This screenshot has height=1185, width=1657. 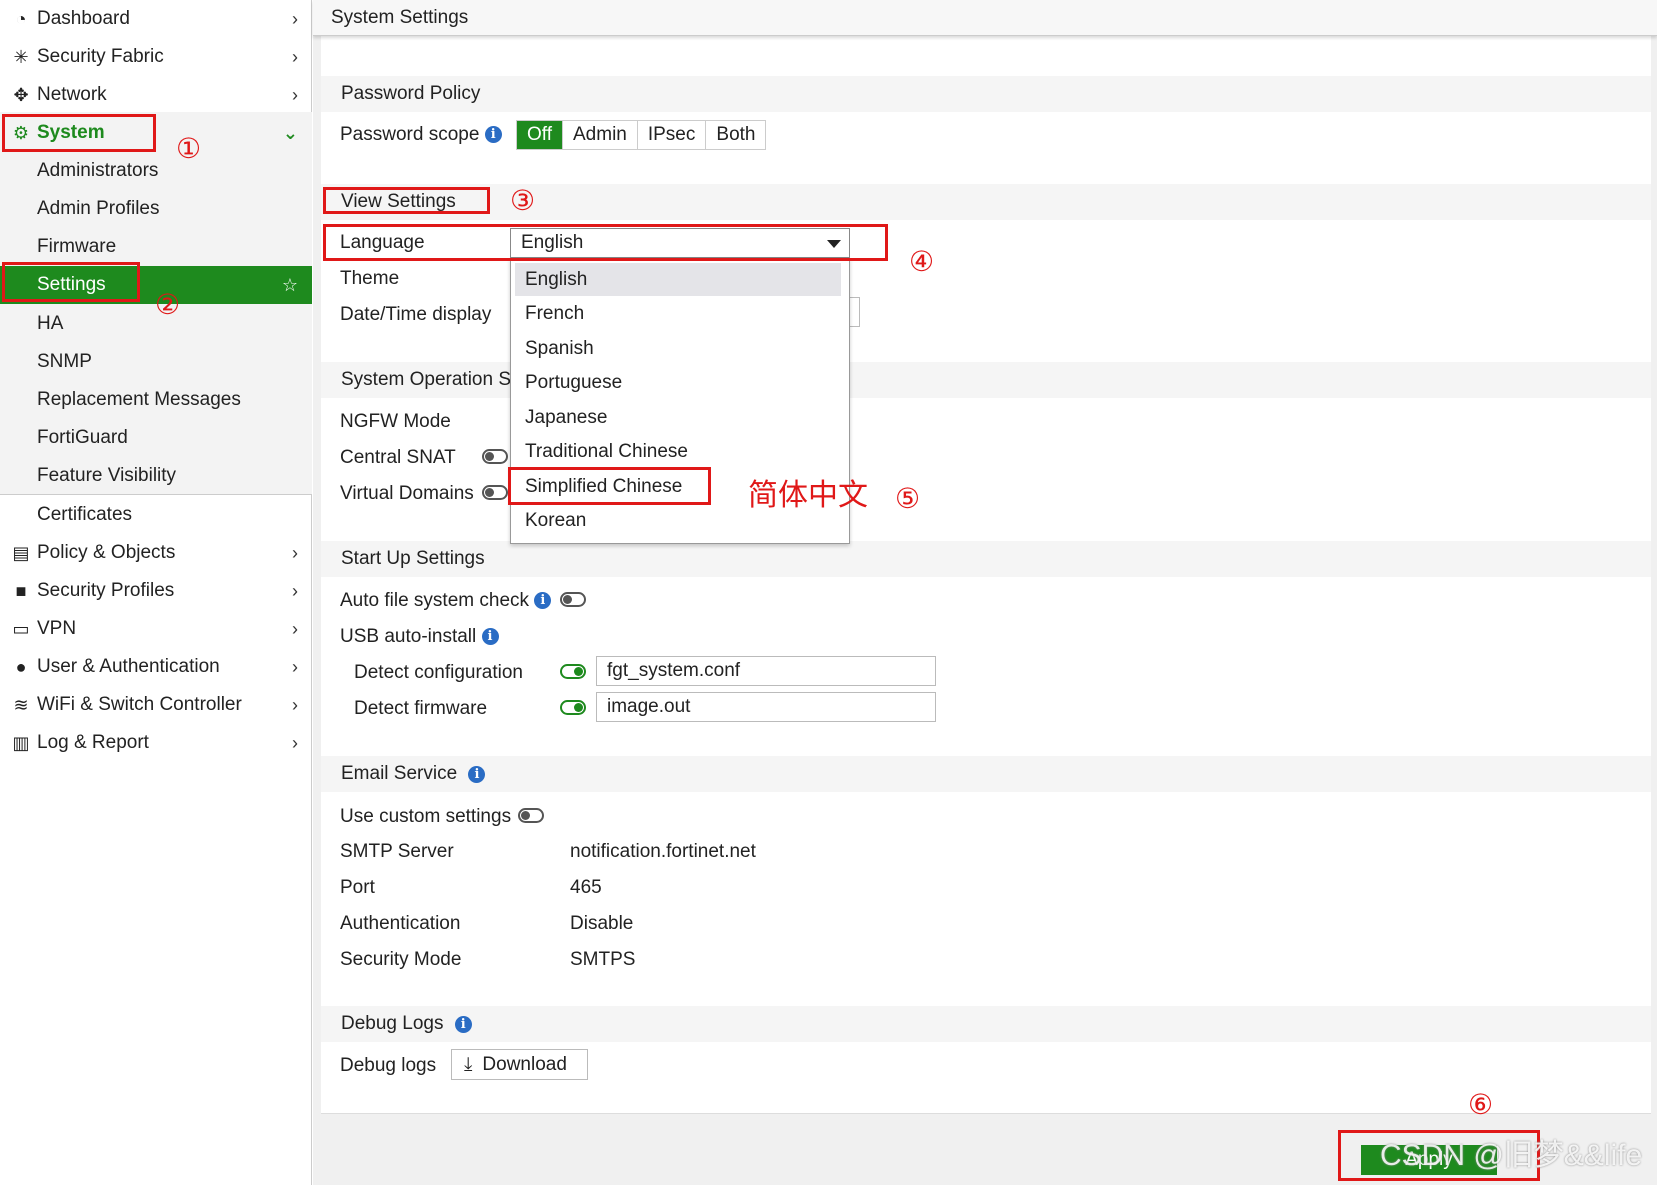 What do you see at coordinates (540, 135) in the screenshot?
I see `scope-off: Off` at bounding box center [540, 135].